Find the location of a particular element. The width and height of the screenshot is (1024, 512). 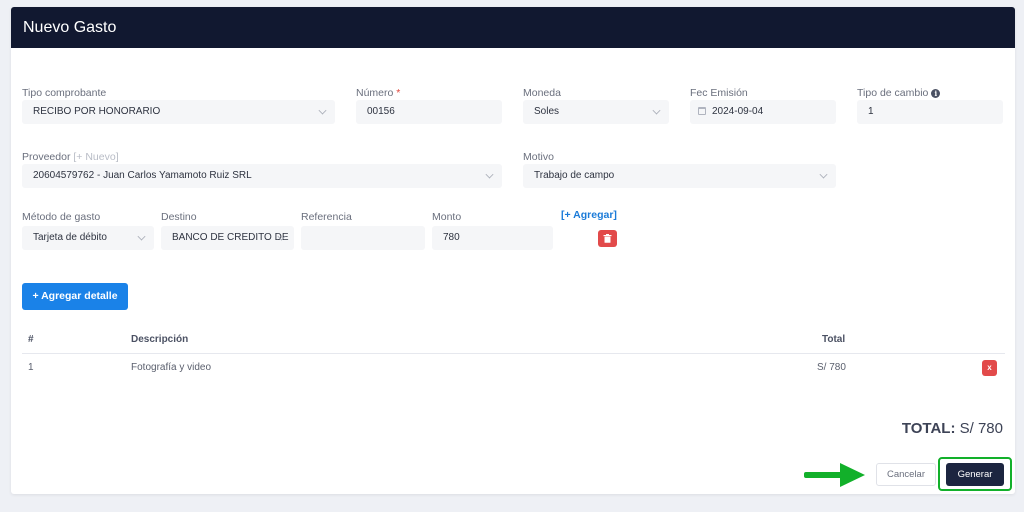

destino-label: Destino is located at coordinates (179, 217).